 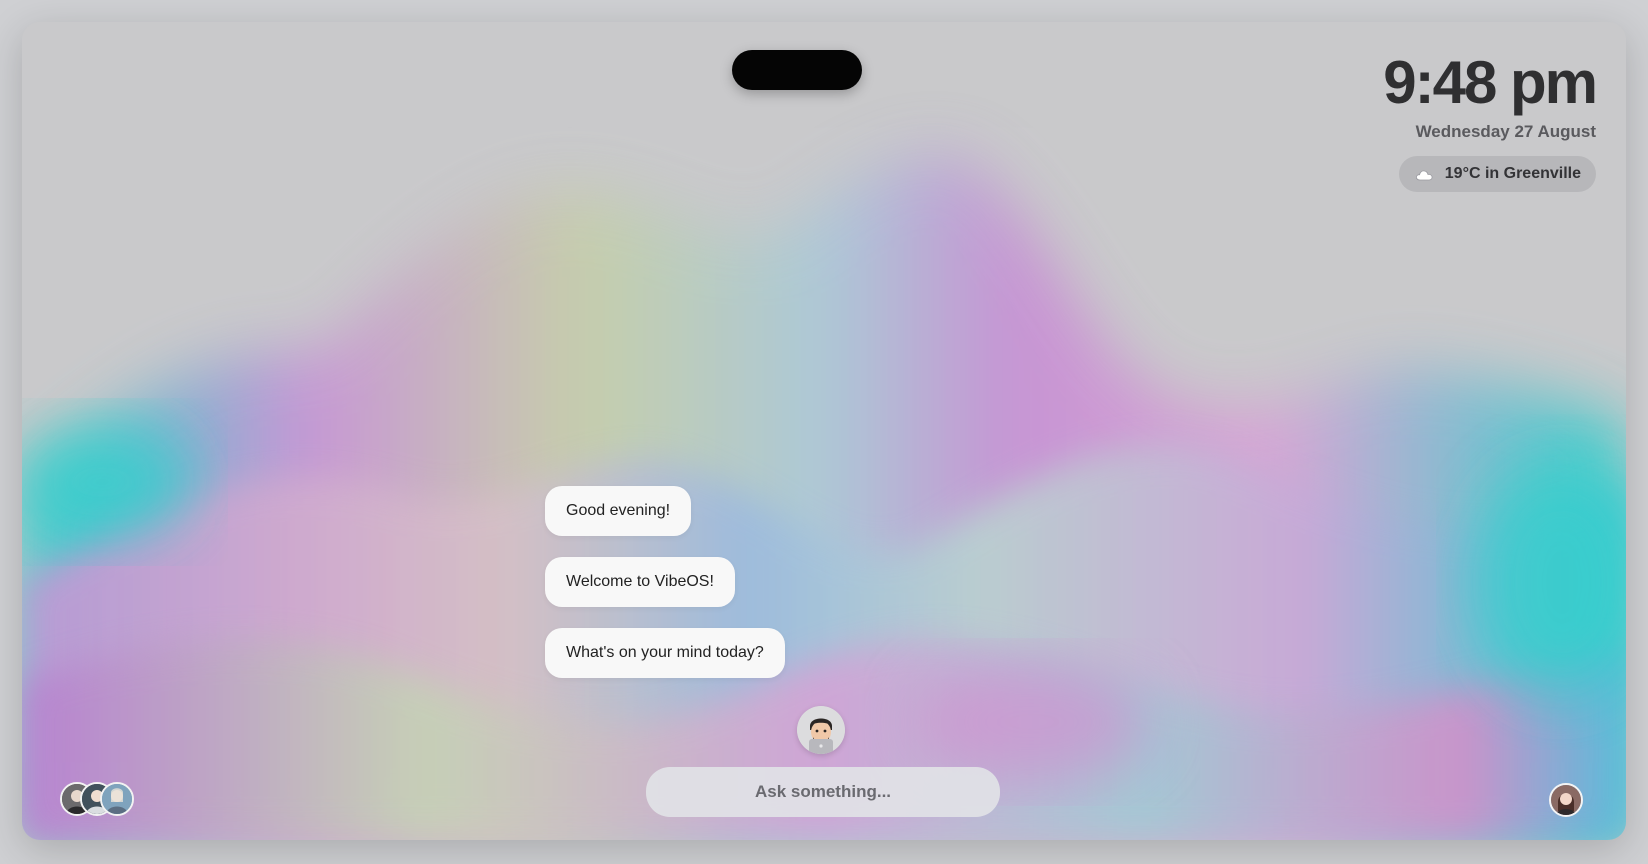 What do you see at coordinates (1505, 131) in the screenshot?
I see `clock-date: Wednesday 27 August` at bounding box center [1505, 131].